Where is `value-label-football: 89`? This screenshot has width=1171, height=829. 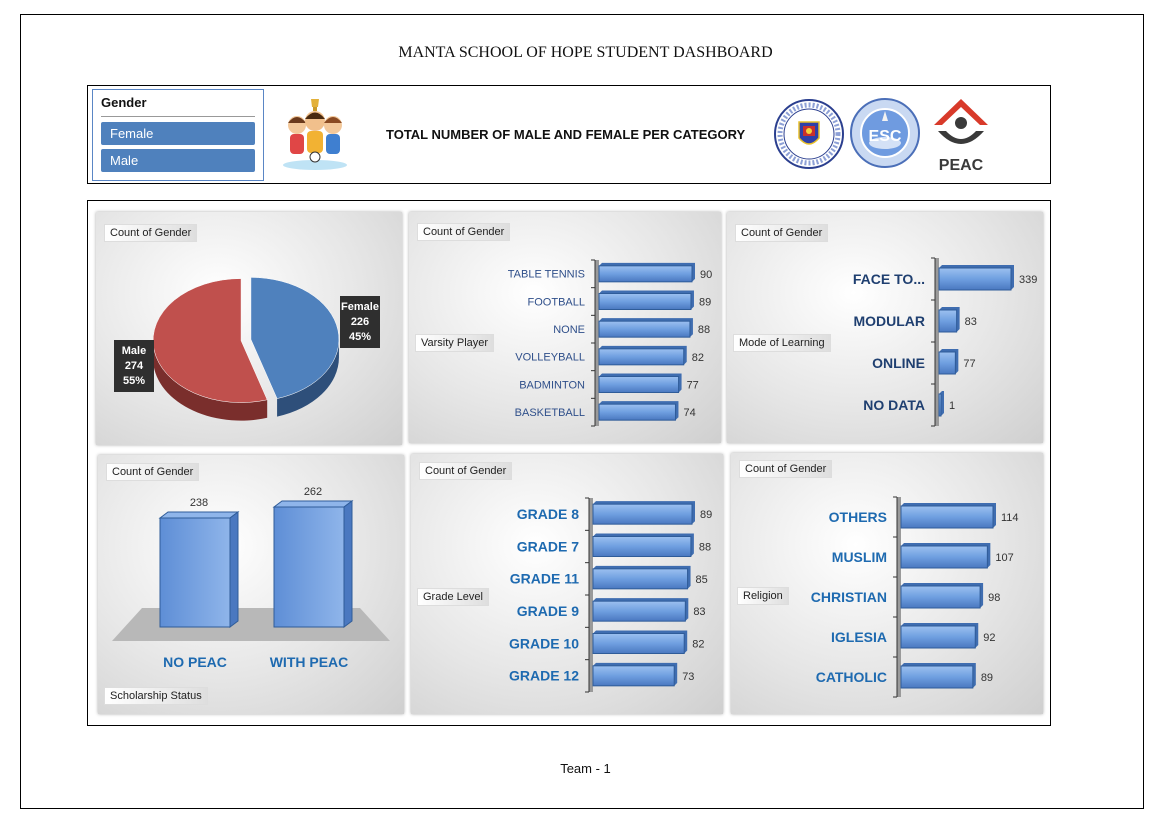 value-label-football: 89 is located at coordinates (705, 303).